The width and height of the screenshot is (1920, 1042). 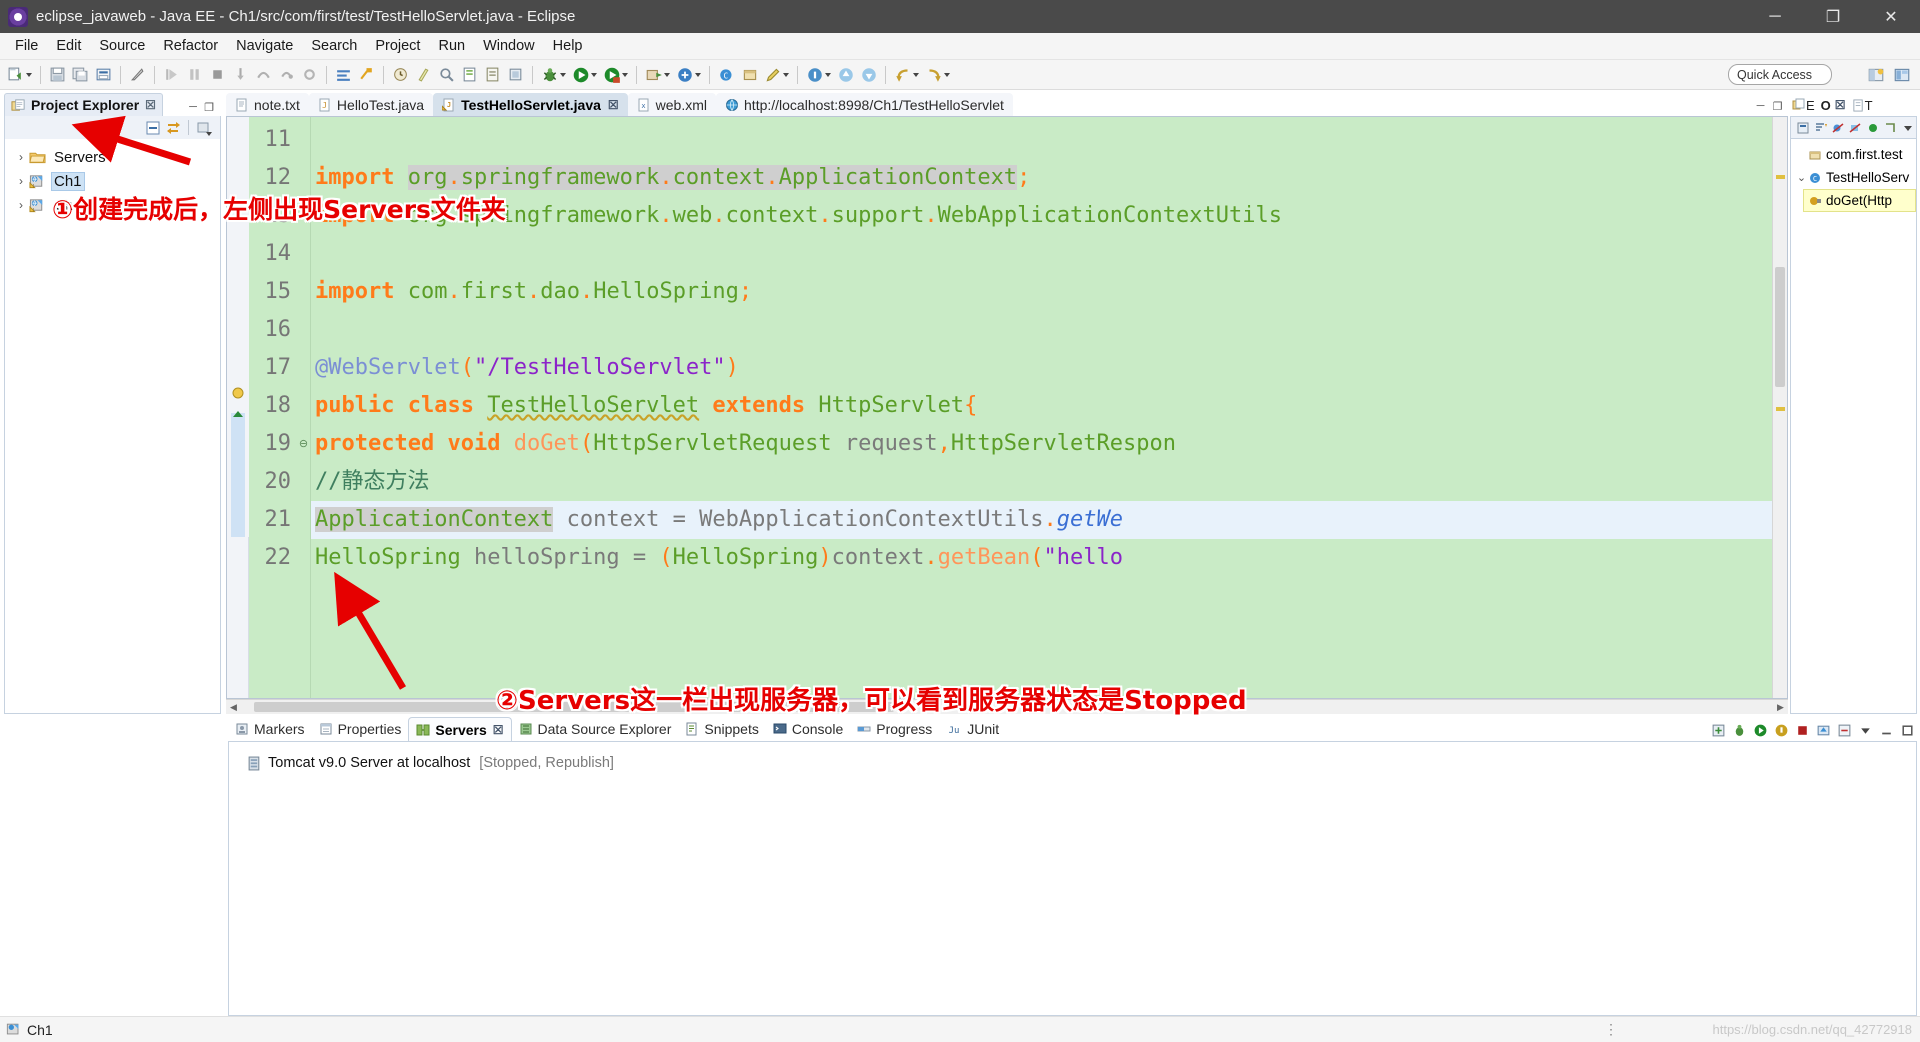 What do you see at coordinates (684, 74) in the screenshot?
I see `perspective-sync-button` at bounding box center [684, 74].